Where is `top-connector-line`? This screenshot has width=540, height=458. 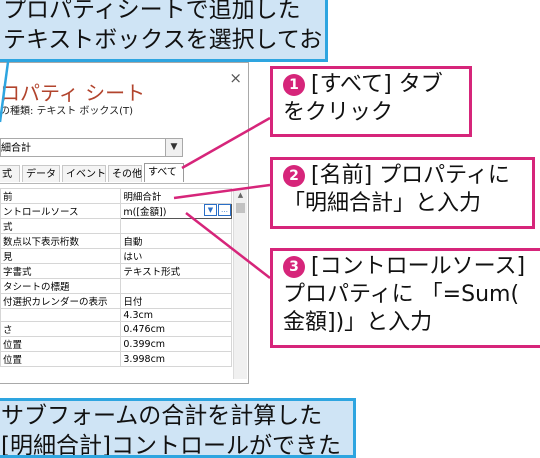 top-connector-line is located at coordinates (5, 92).